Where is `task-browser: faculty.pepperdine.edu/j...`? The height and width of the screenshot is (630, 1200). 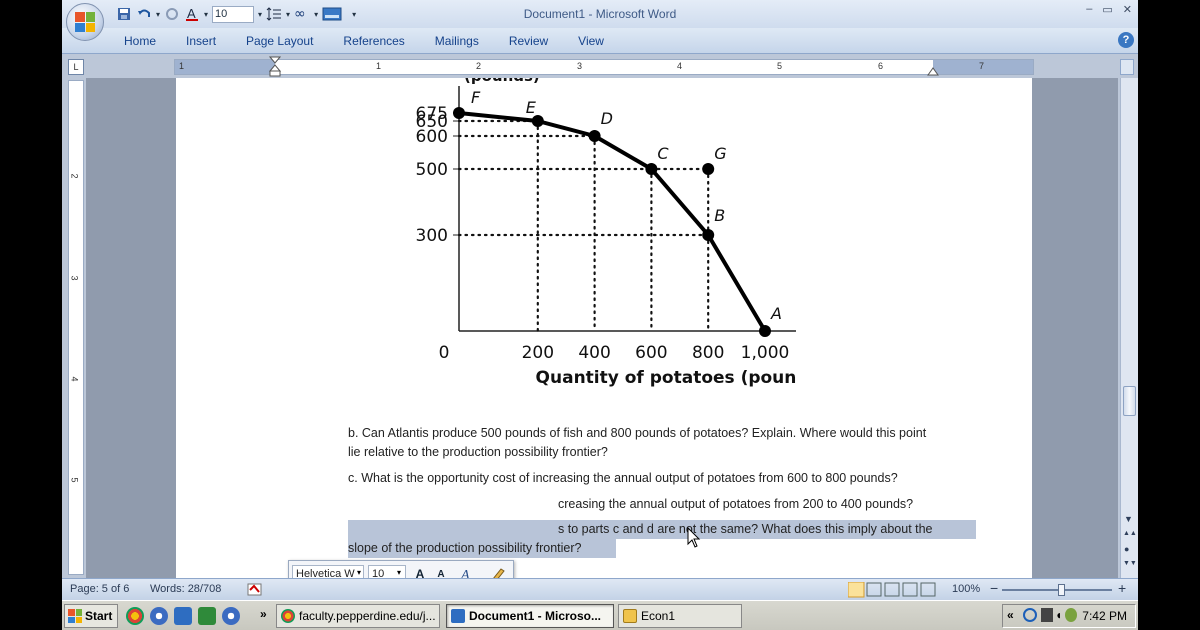 task-browser: faculty.pepperdine.edu/j... is located at coordinates (358, 616).